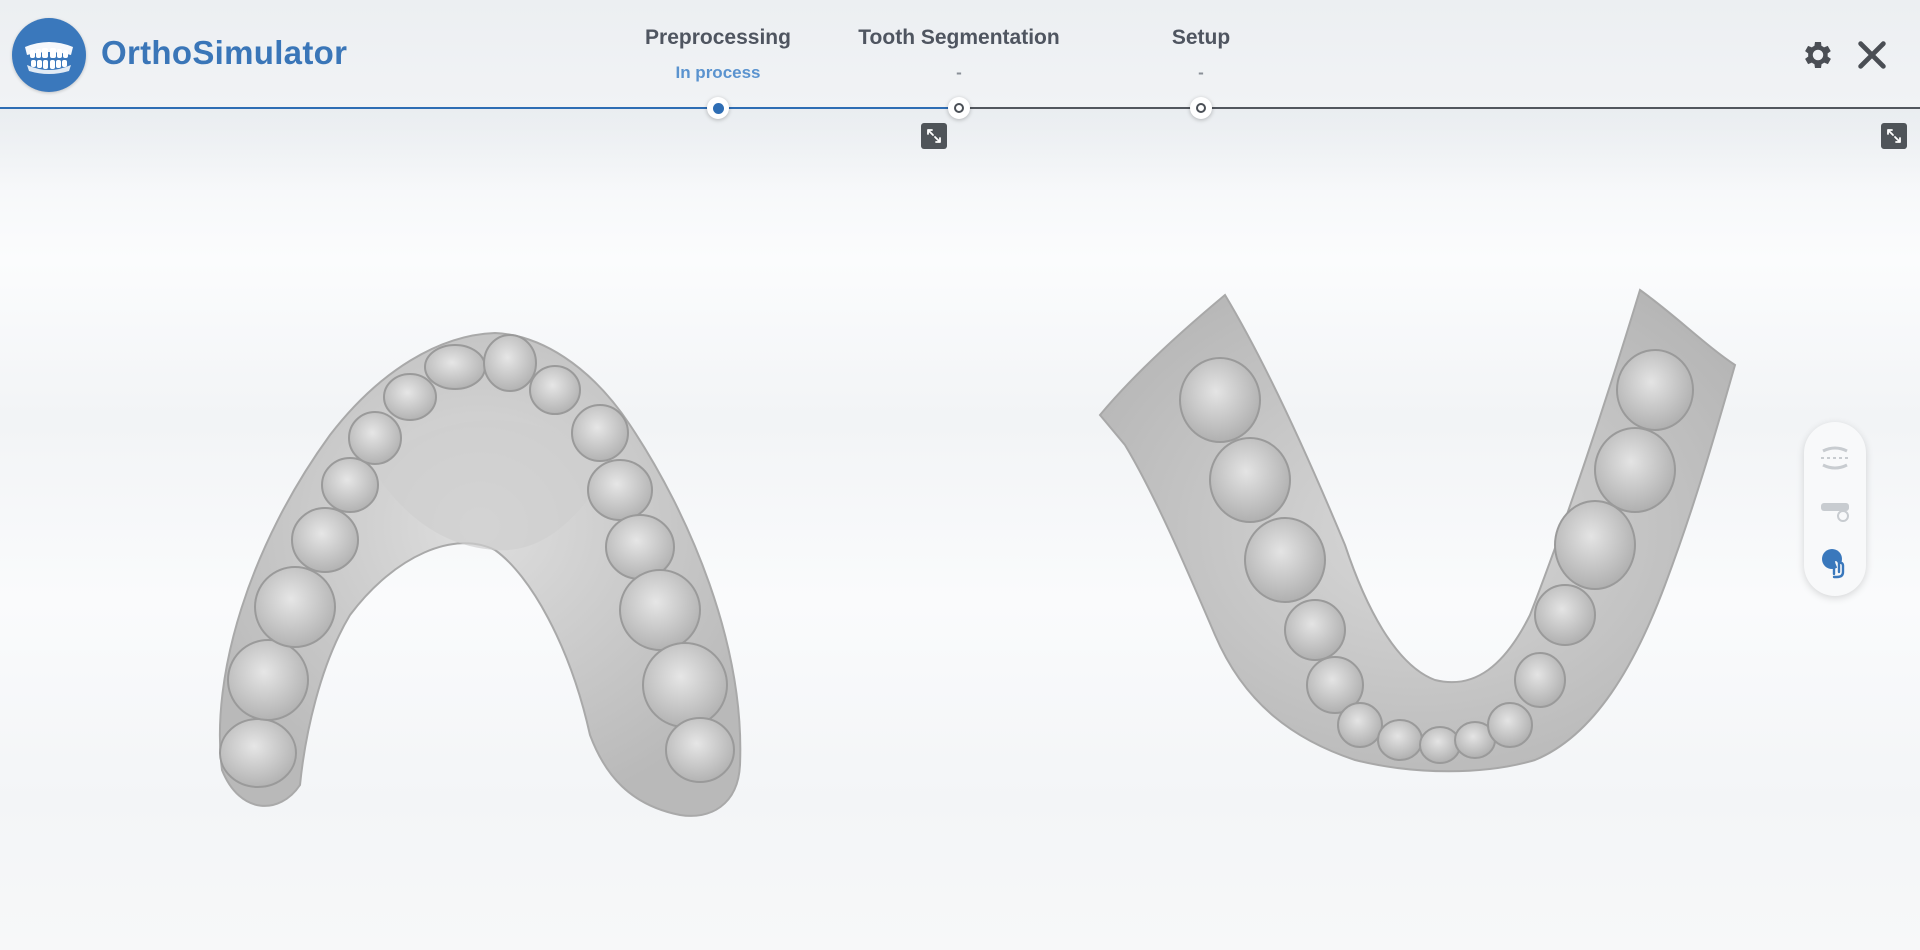  Describe the element at coordinates (959, 108) in the screenshot. I see `step-tooth-segmentation-node` at that location.